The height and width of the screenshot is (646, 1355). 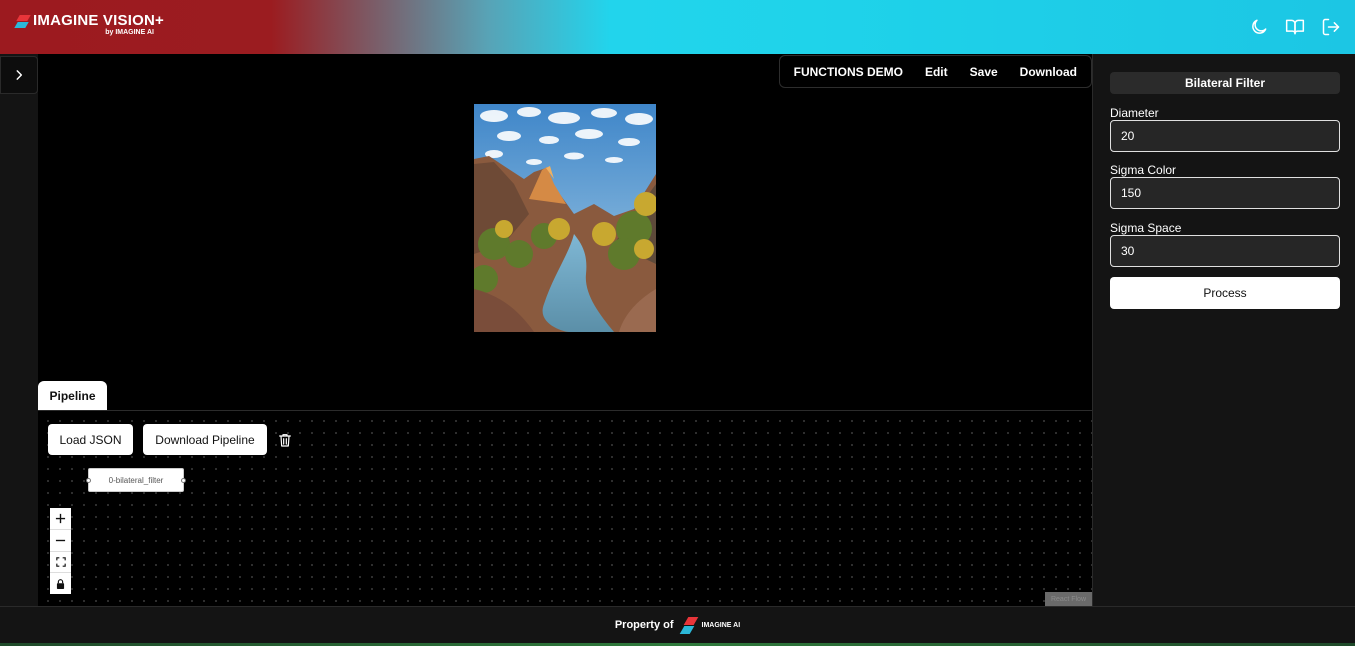 I want to click on logo-mark-icon, so click(x=22, y=22).